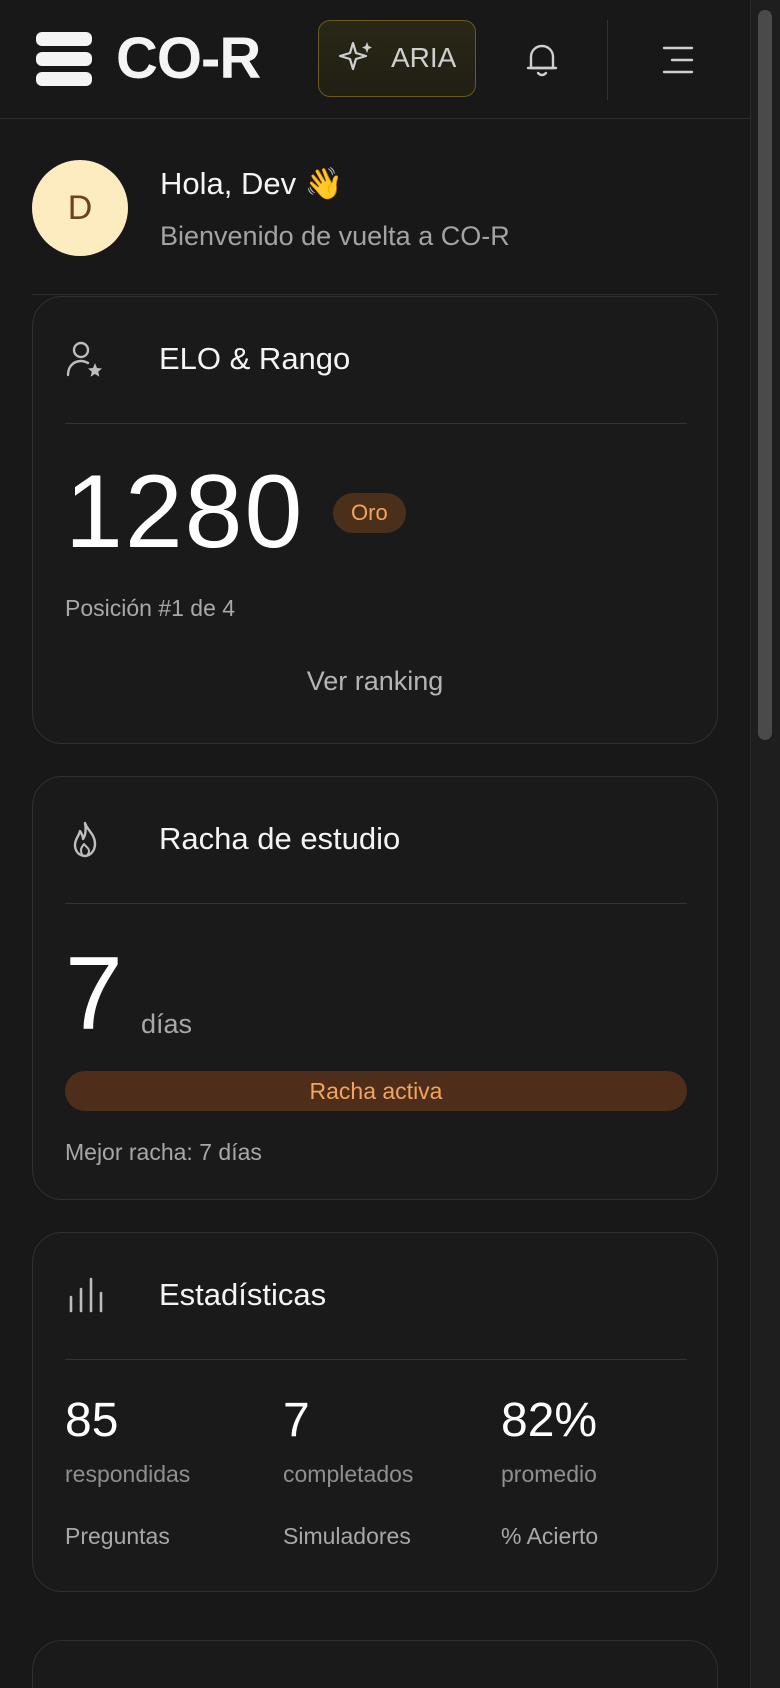  I want to click on stat-value: 82%, so click(549, 1420).